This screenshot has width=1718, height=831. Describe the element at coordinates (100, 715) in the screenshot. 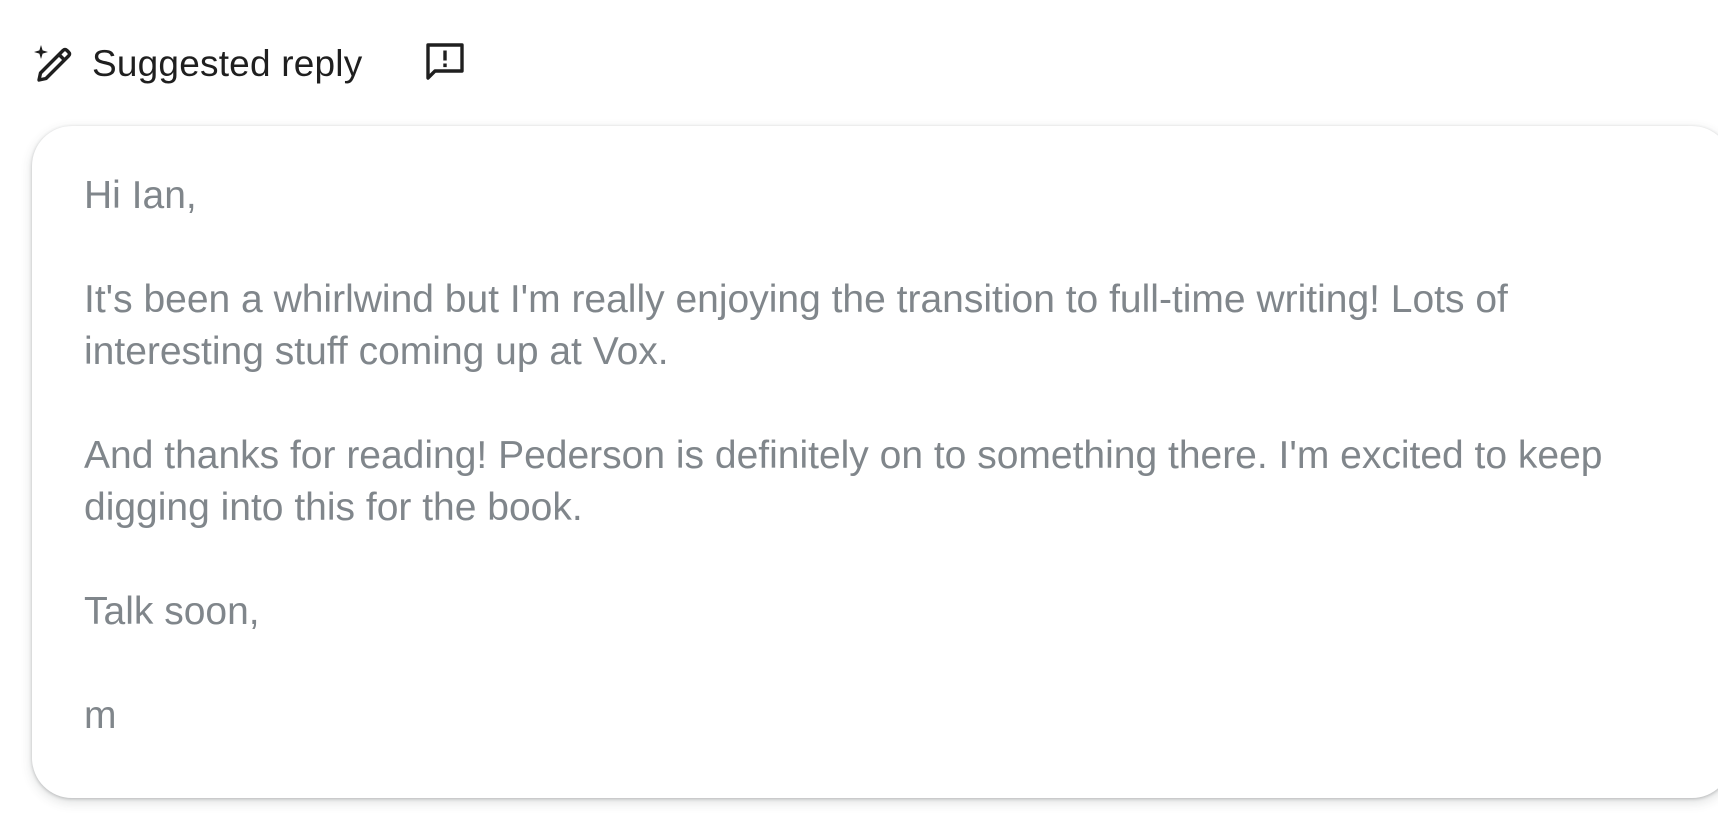

I see `reply-signature: m` at that location.